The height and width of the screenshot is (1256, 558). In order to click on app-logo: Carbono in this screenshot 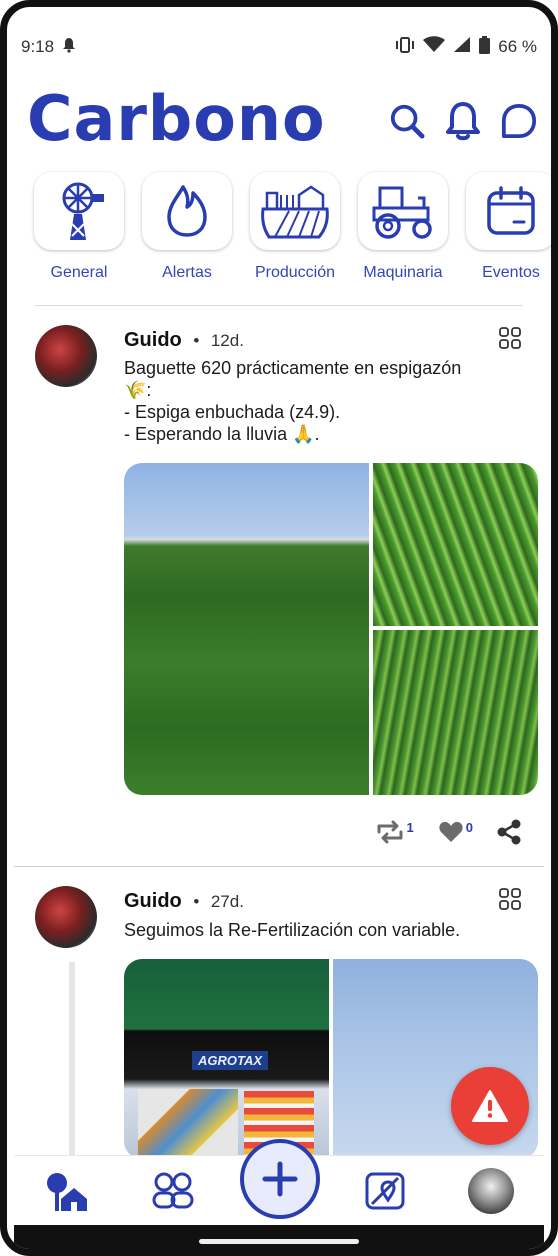, I will do `click(176, 119)`.